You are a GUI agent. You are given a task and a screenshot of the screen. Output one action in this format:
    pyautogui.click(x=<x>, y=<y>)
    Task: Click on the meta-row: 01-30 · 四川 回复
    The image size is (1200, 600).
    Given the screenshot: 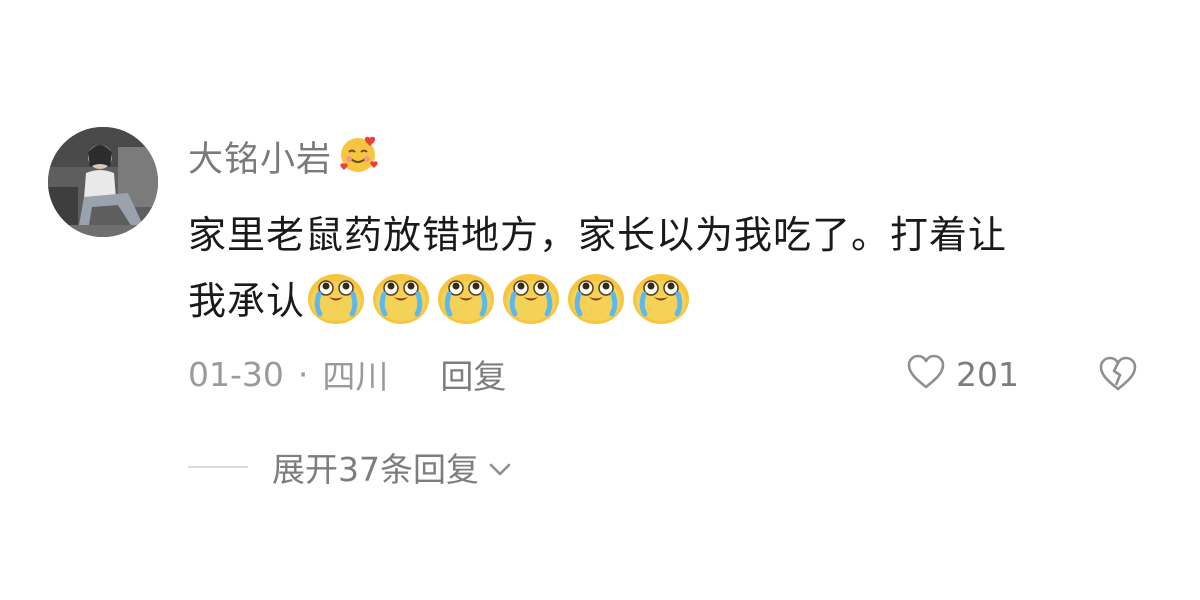 What is the action you would take?
    pyautogui.click(x=347, y=374)
    